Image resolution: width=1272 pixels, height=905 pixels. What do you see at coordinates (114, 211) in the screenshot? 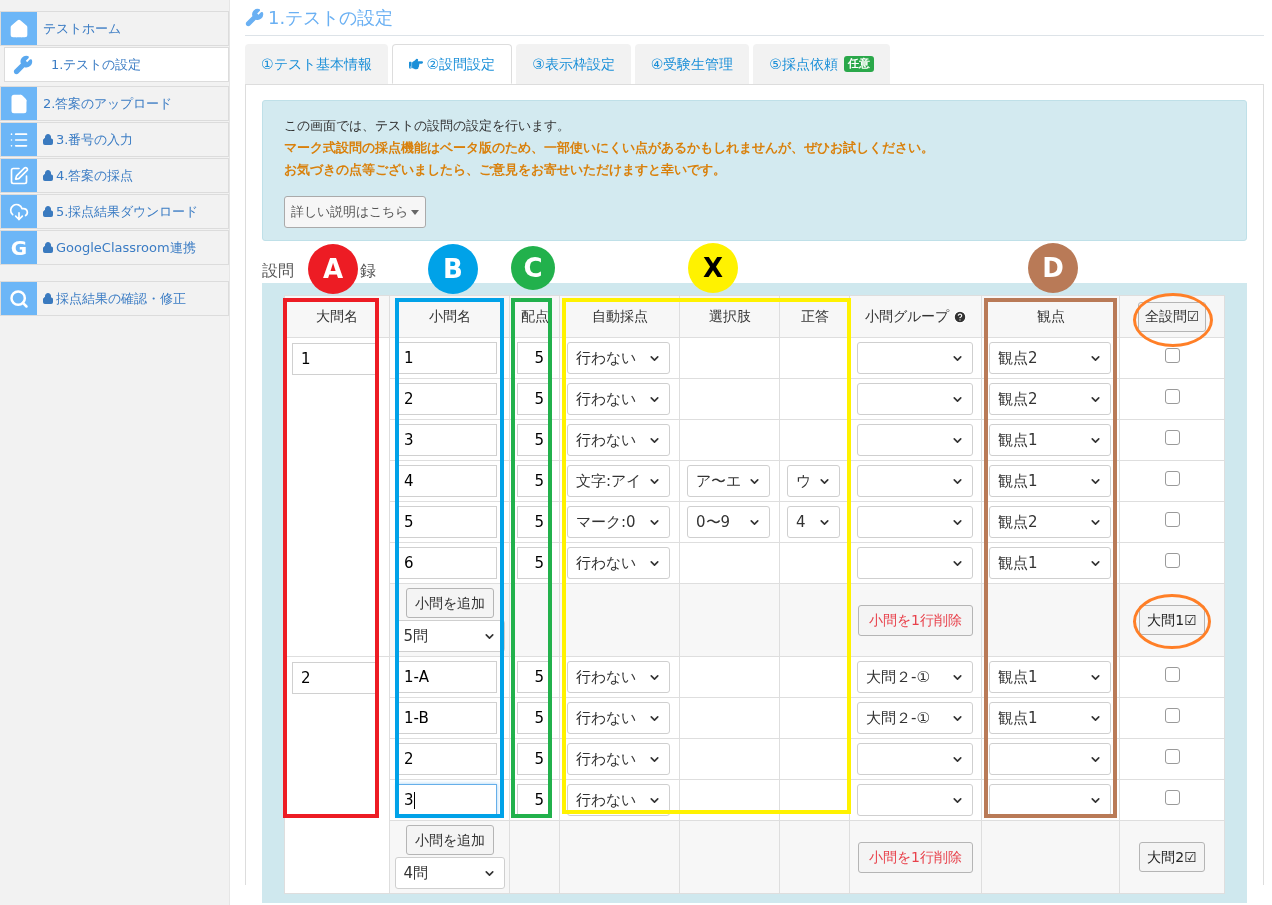
I see `sidebar-item: 5.採点結果ダウンロード` at bounding box center [114, 211].